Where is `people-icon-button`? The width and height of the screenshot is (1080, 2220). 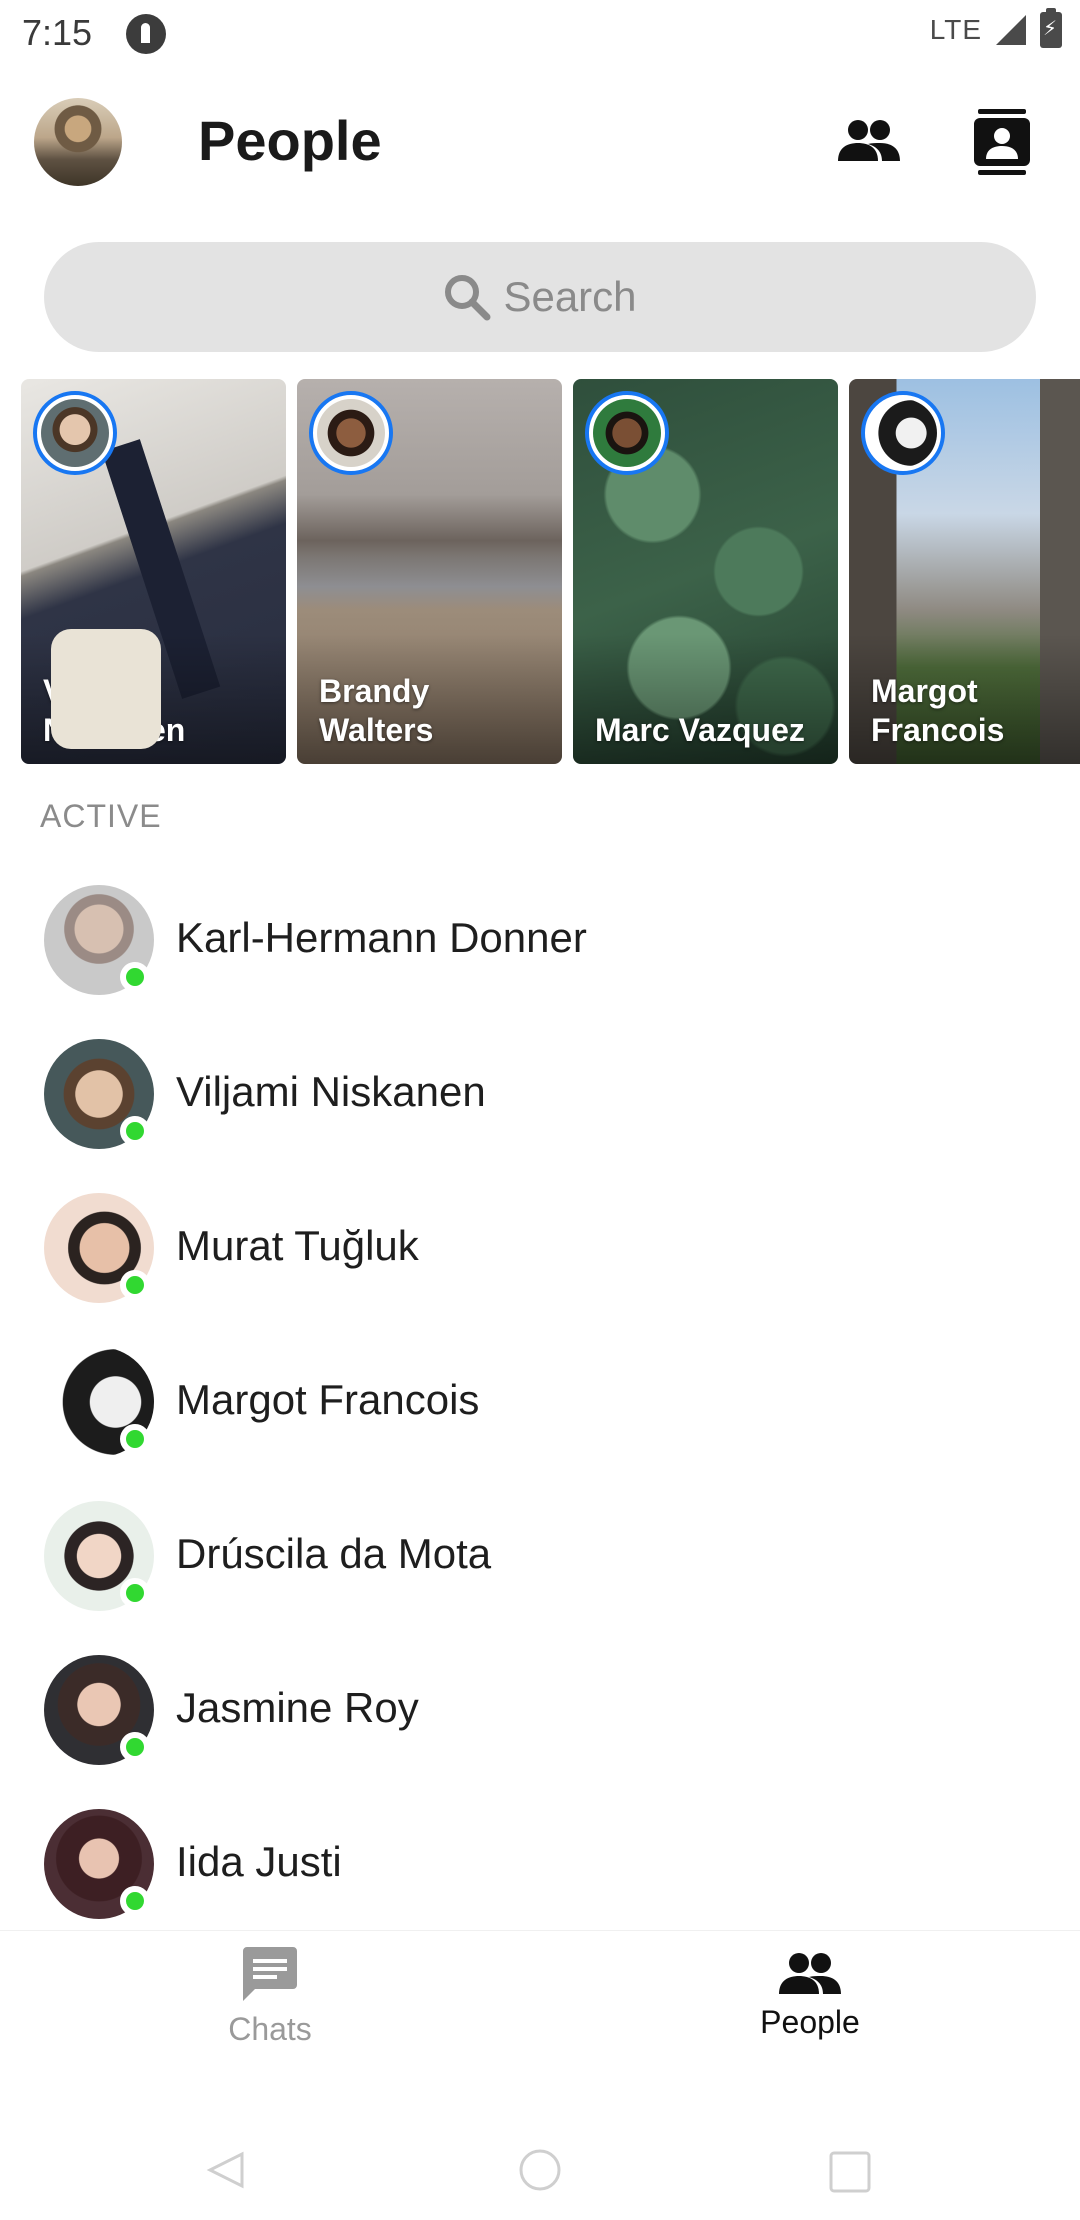
people-icon-button is located at coordinates (869, 141).